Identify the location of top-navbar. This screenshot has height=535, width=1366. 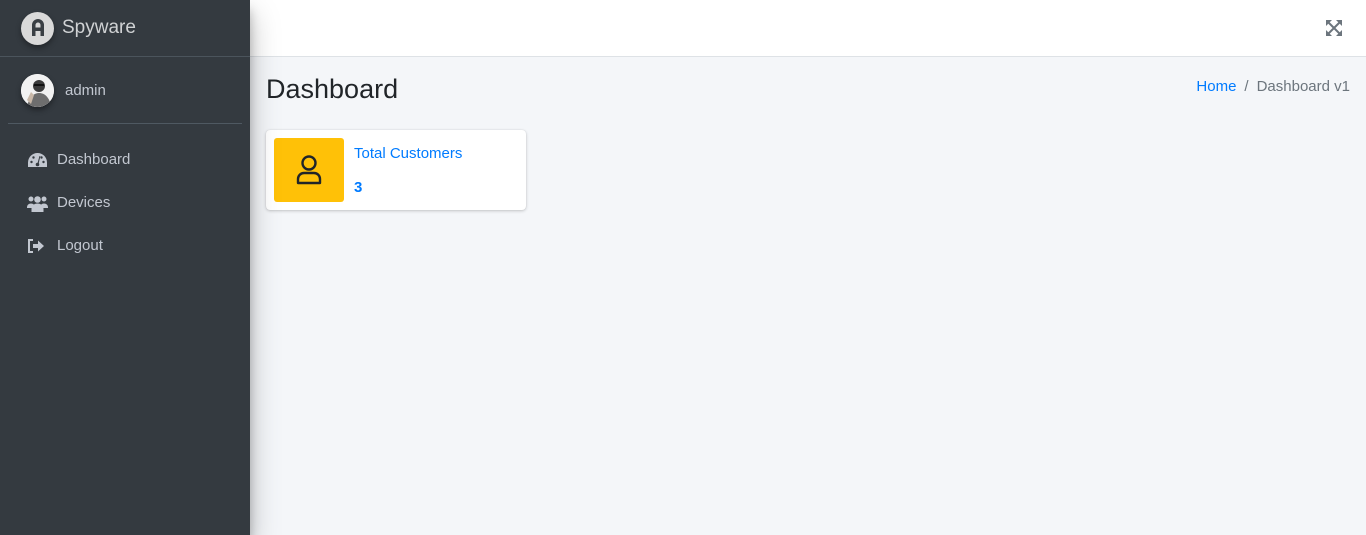
(808, 28).